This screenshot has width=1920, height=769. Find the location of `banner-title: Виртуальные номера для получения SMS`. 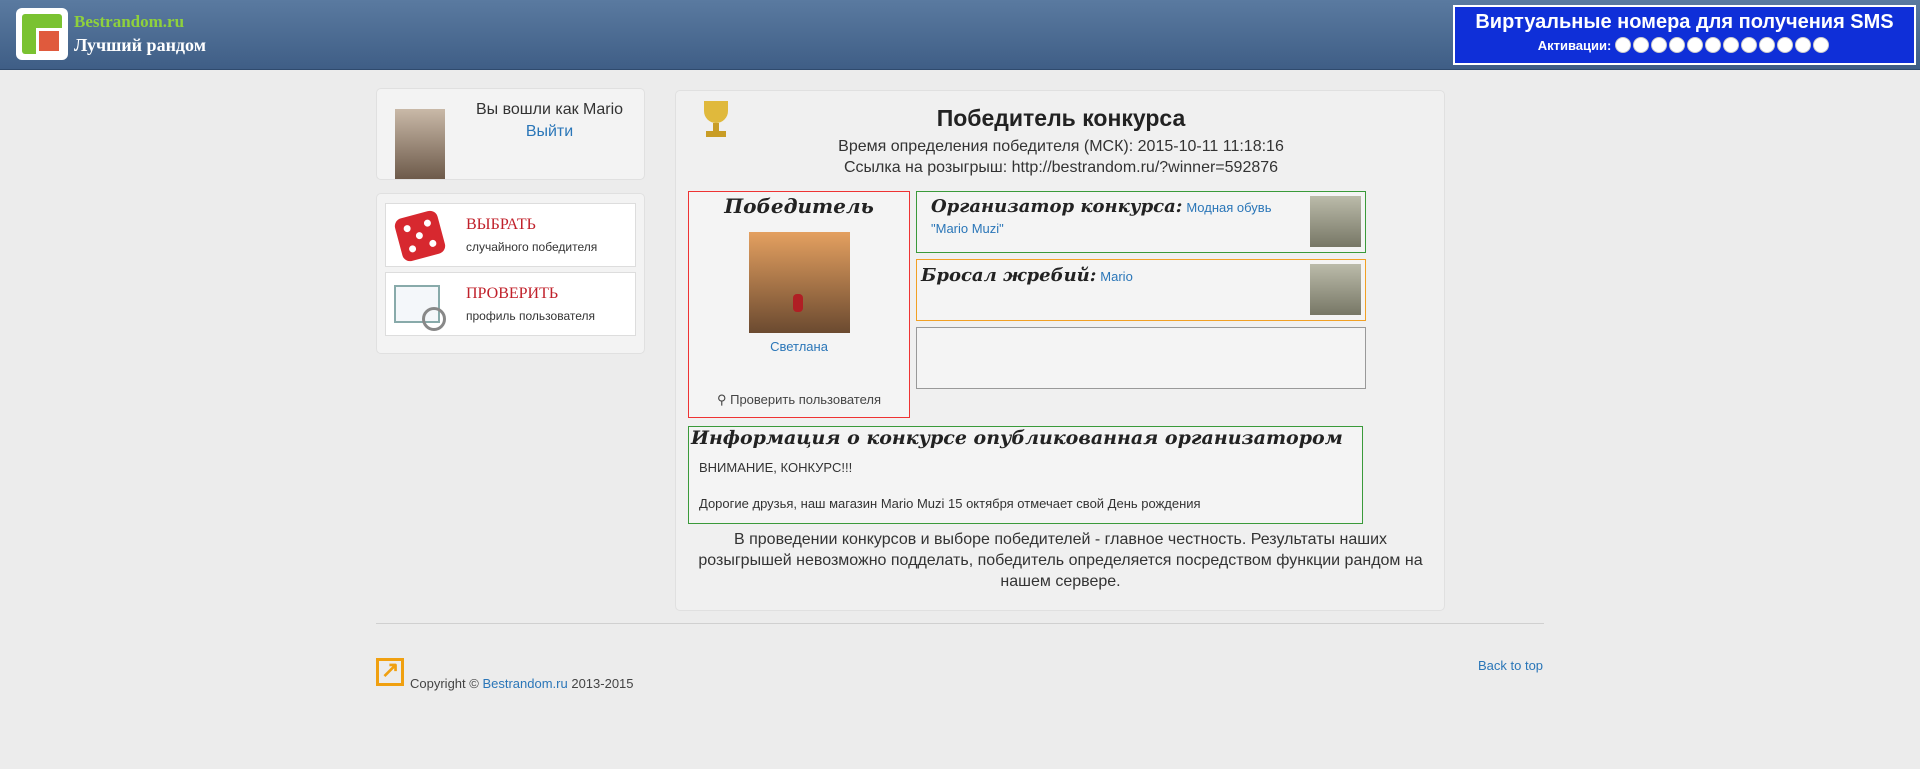

banner-title: Виртуальные номера для получения SMS is located at coordinates (1684, 22).